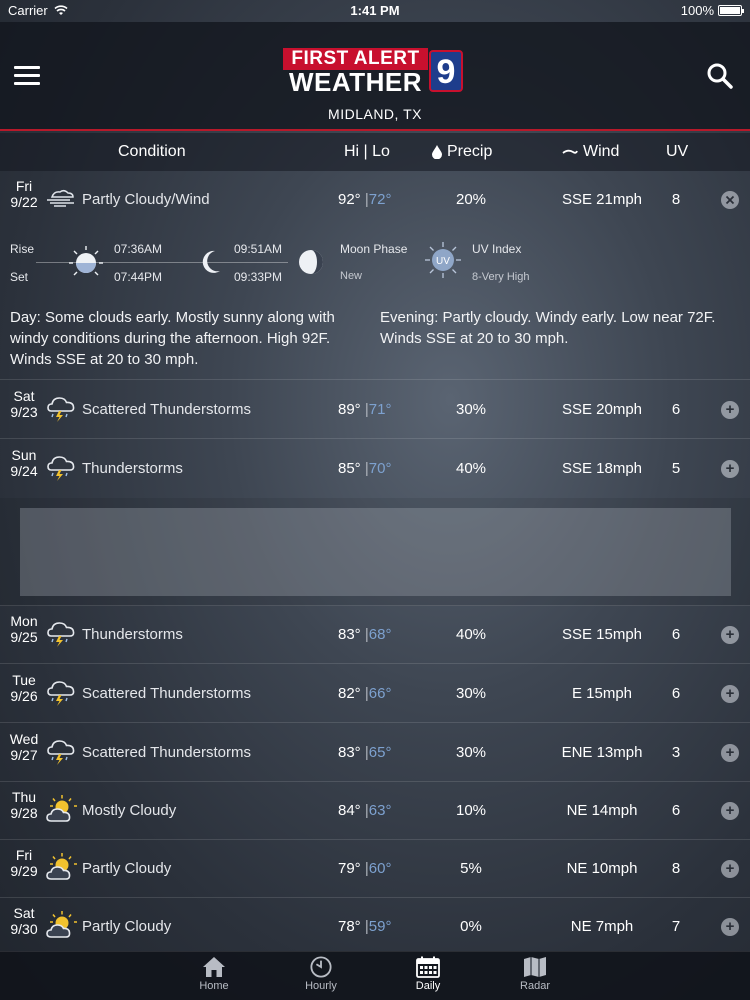 The width and height of the screenshot is (750, 1000). I want to click on close-icon, so click(730, 200).